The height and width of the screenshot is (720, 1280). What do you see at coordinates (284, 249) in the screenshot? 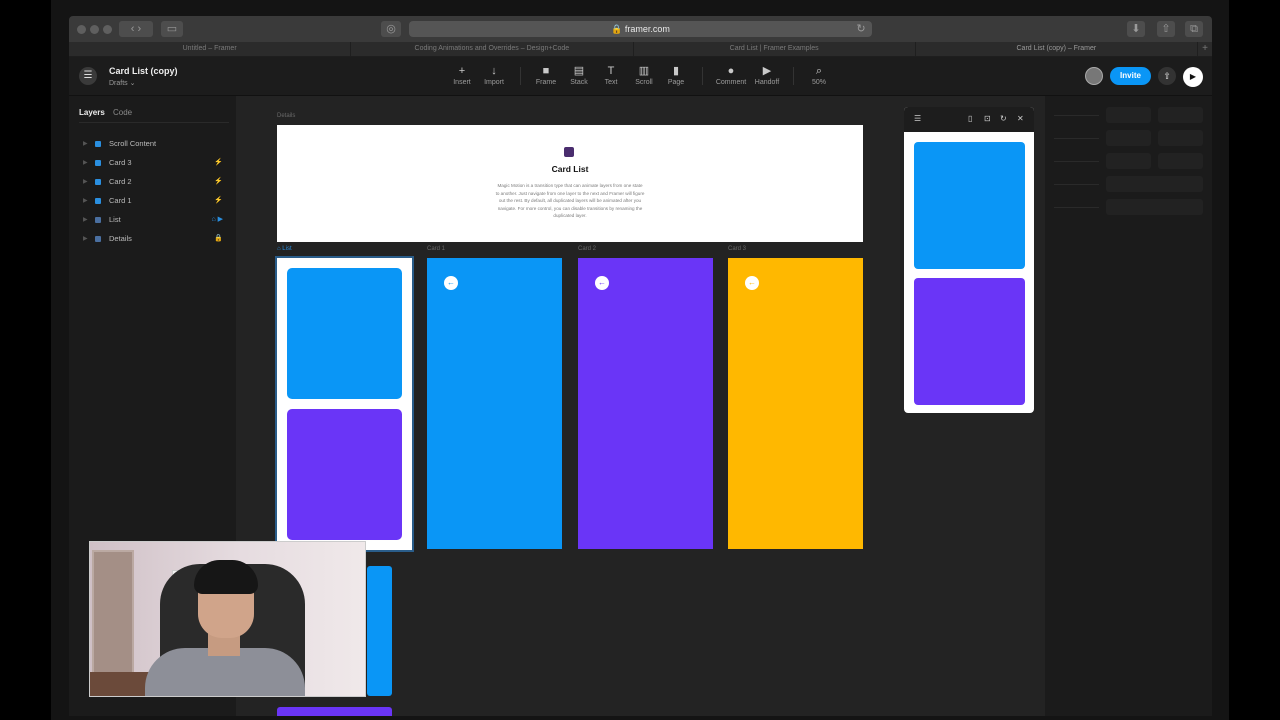
I see `frame-label-list: ⌂ List` at bounding box center [284, 249].